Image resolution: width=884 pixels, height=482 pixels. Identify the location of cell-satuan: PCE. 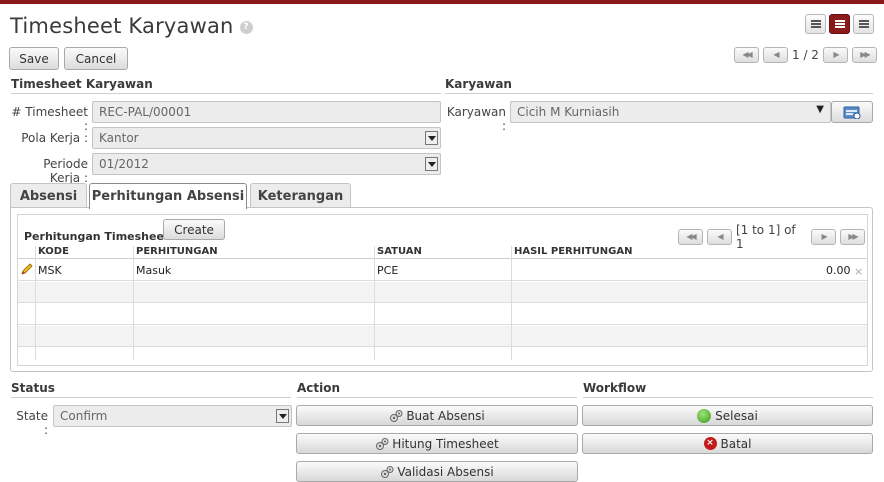
(388, 270).